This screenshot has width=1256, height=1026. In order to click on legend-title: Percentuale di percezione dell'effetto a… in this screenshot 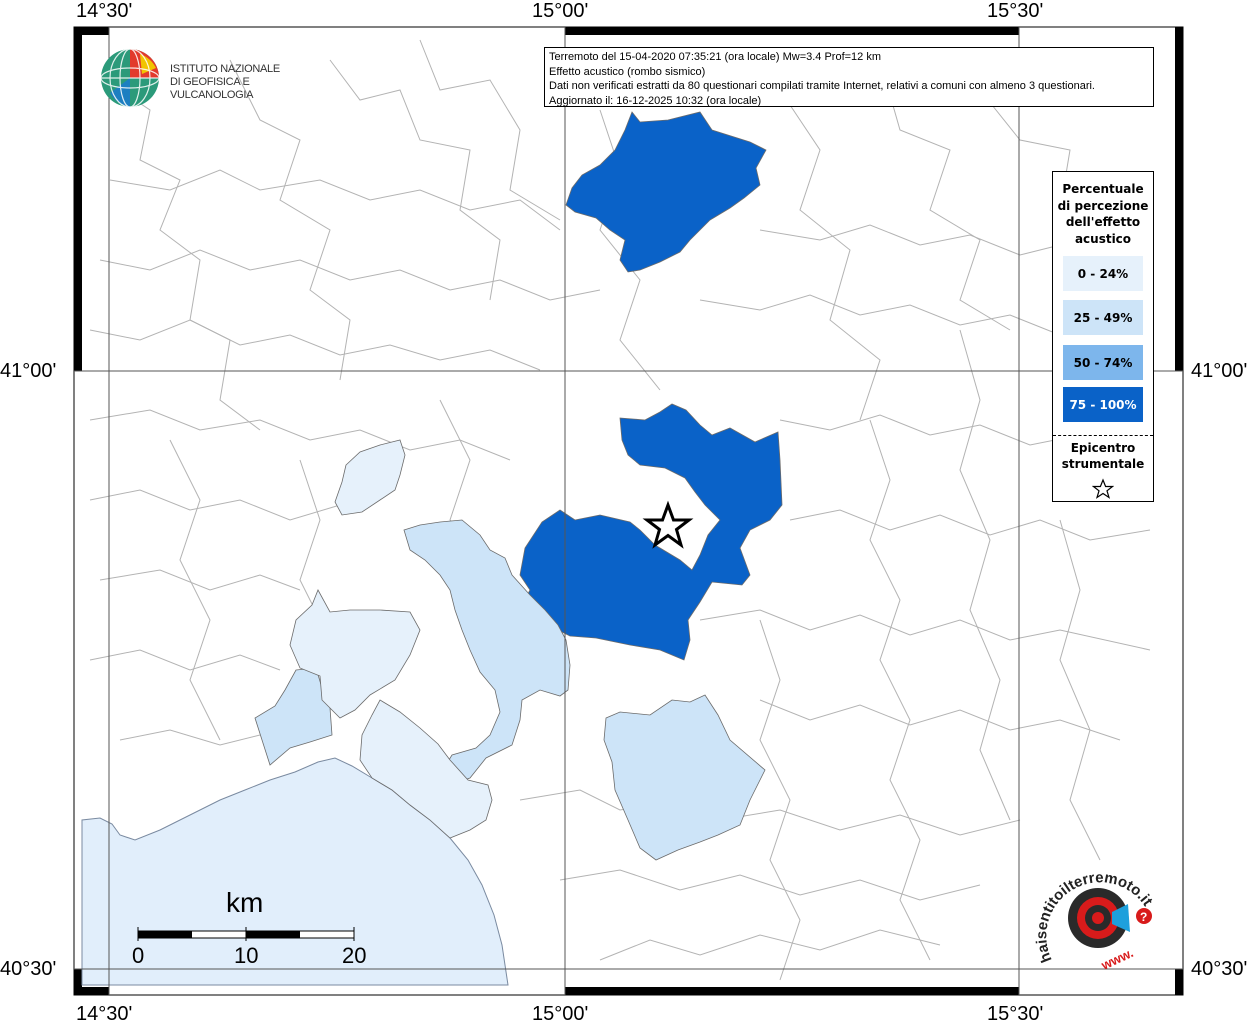, I will do `click(1103, 214)`.